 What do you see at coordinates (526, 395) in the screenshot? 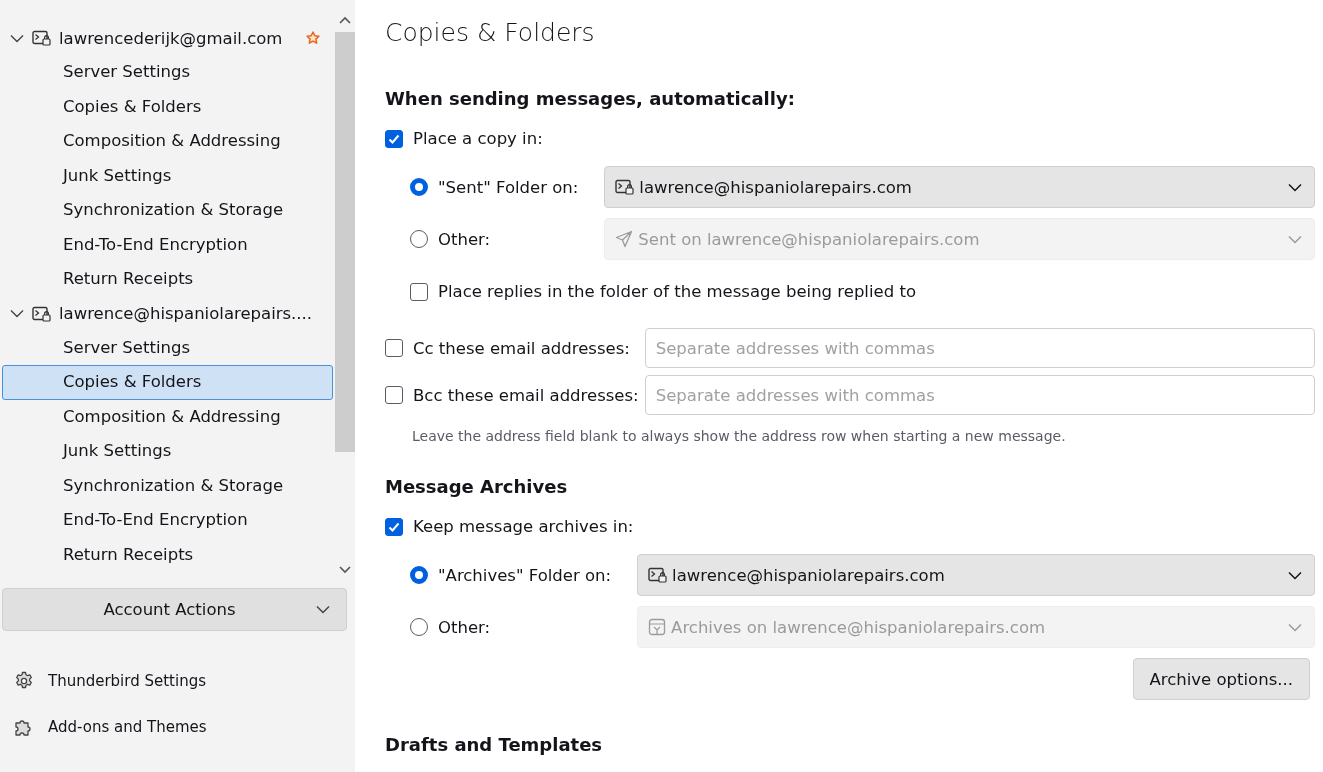
I see `checkbox-label: Bcc these email addresses:` at bounding box center [526, 395].